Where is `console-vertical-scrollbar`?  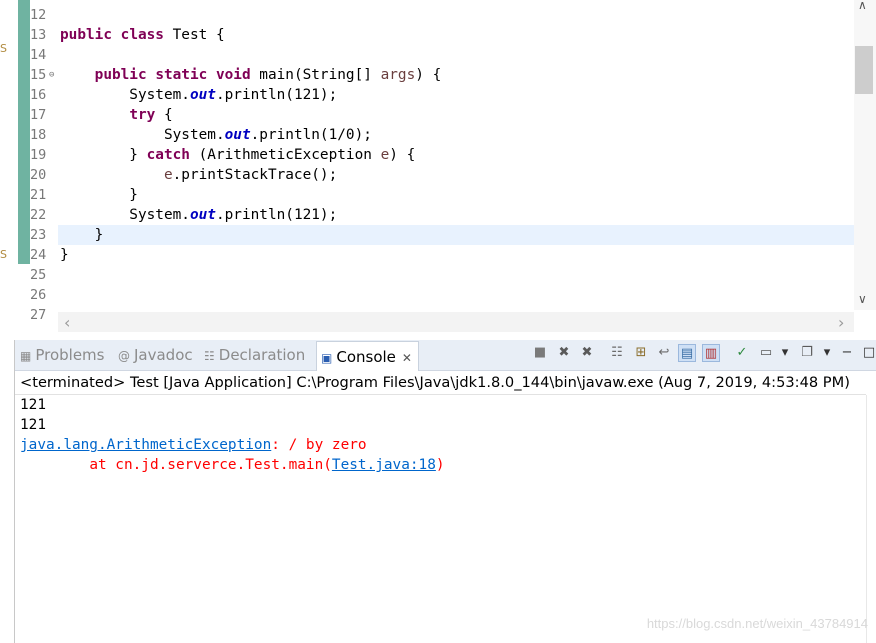
console-vertical-scrollbar is located at coordinates (871, 519).